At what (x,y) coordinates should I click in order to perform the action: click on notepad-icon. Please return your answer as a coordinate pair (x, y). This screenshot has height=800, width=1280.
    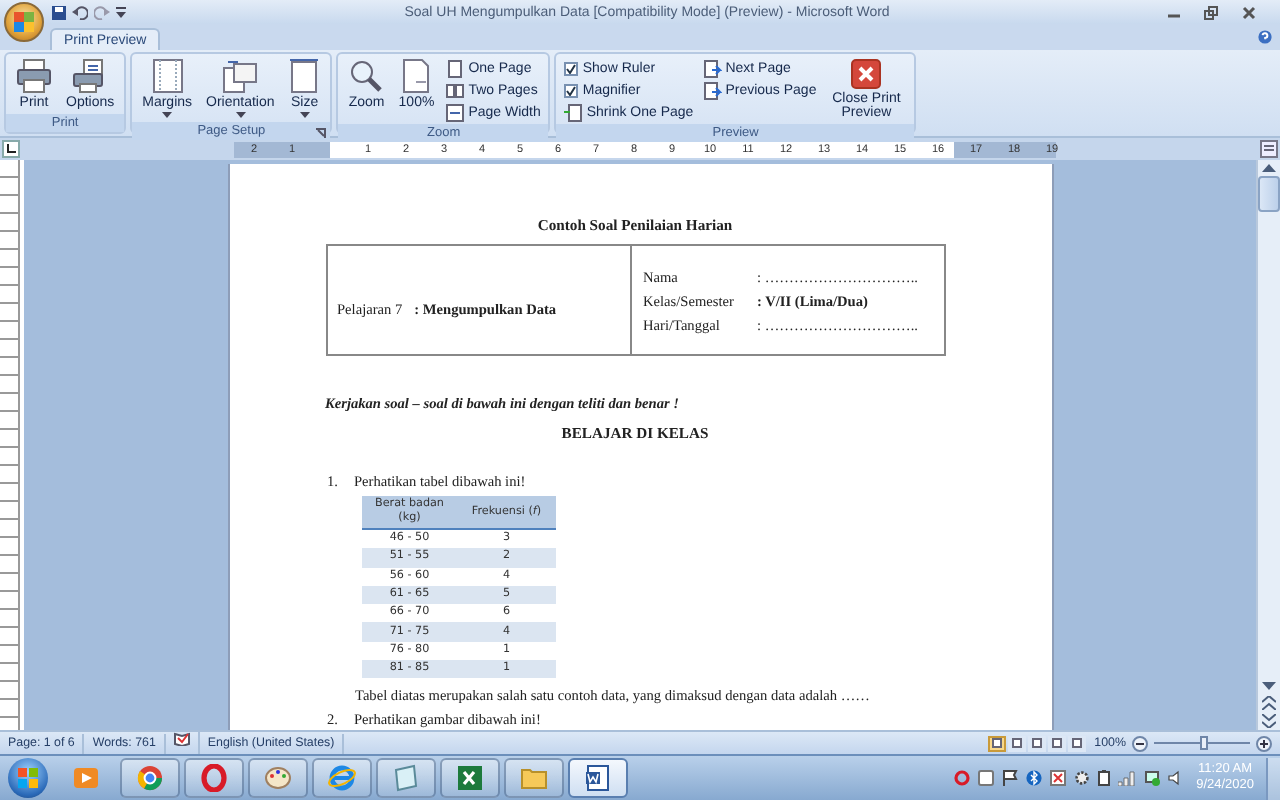
    Looking at the image, I should click on (406, 778).